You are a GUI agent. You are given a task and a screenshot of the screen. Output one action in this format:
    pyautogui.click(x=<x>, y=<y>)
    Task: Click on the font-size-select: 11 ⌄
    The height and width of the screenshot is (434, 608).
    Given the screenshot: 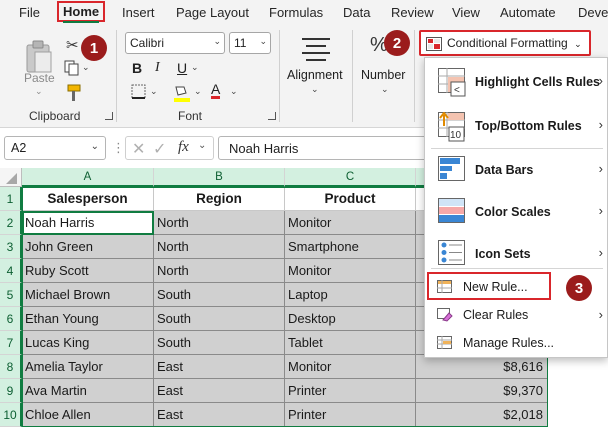 What is the action you would take?
    pyautogui.click(x=250, y=43)
    